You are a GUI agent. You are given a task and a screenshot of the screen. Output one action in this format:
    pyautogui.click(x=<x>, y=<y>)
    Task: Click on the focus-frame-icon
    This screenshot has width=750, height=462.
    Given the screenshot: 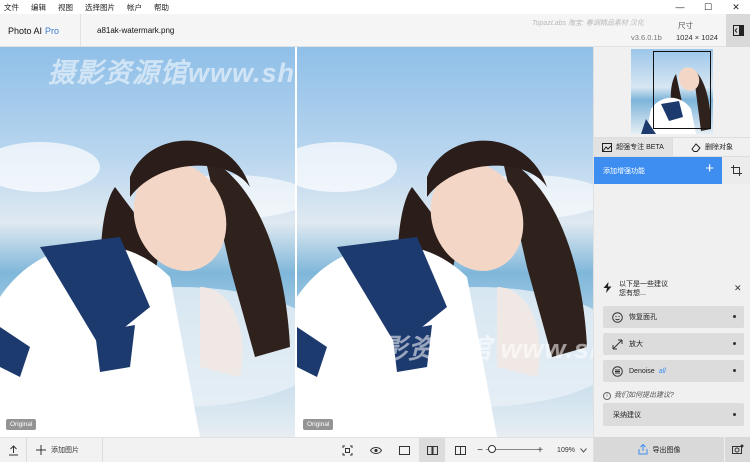 What is the action you would take?
    pyautogui.click(x=347, y=450)
    